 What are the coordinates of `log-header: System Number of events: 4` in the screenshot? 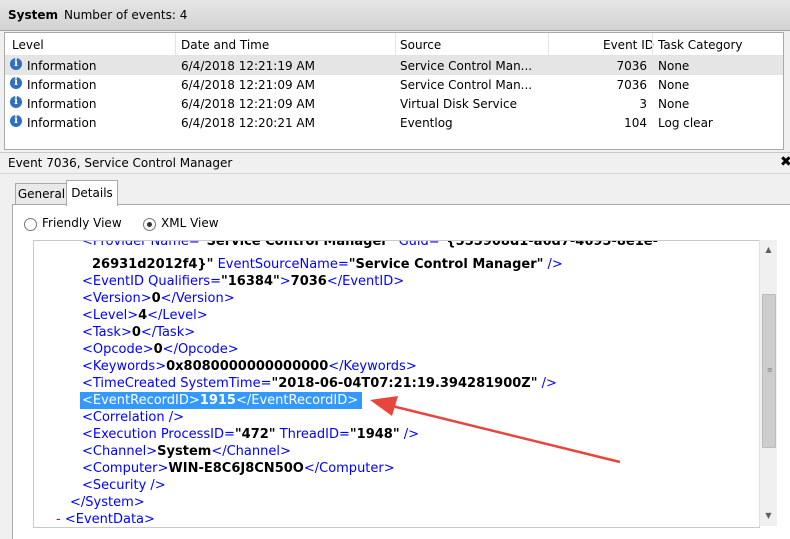 It's located at (395, 15).